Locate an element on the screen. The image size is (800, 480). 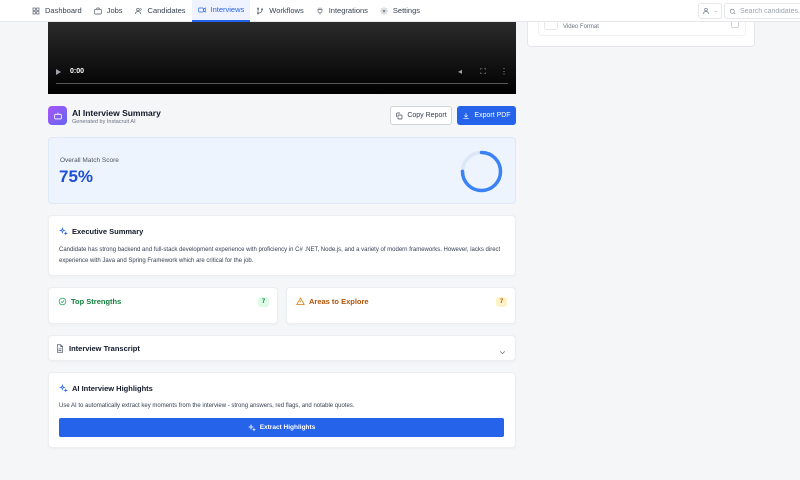
top-strengths-header: Top Strengths is located at coordinates (89, 301).